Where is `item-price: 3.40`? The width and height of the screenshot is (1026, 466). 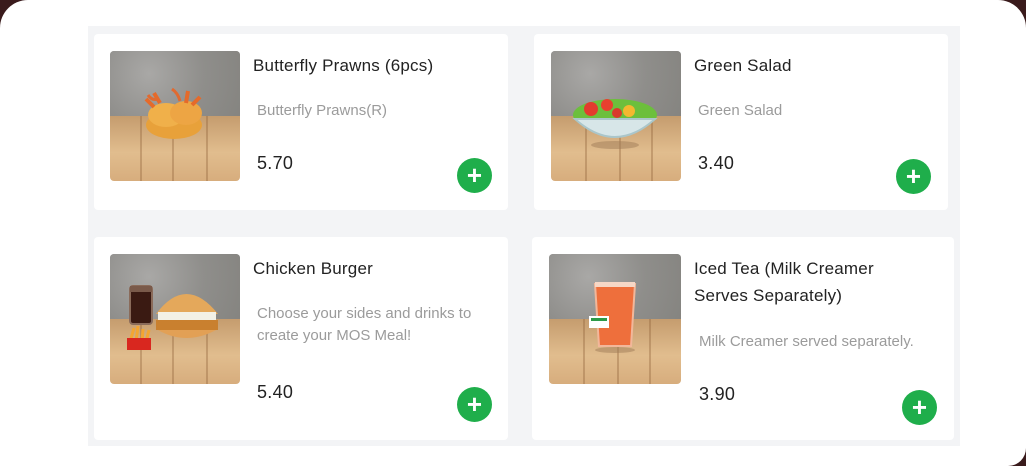 item-price: 3.40 is located at coordinates (716, 163).